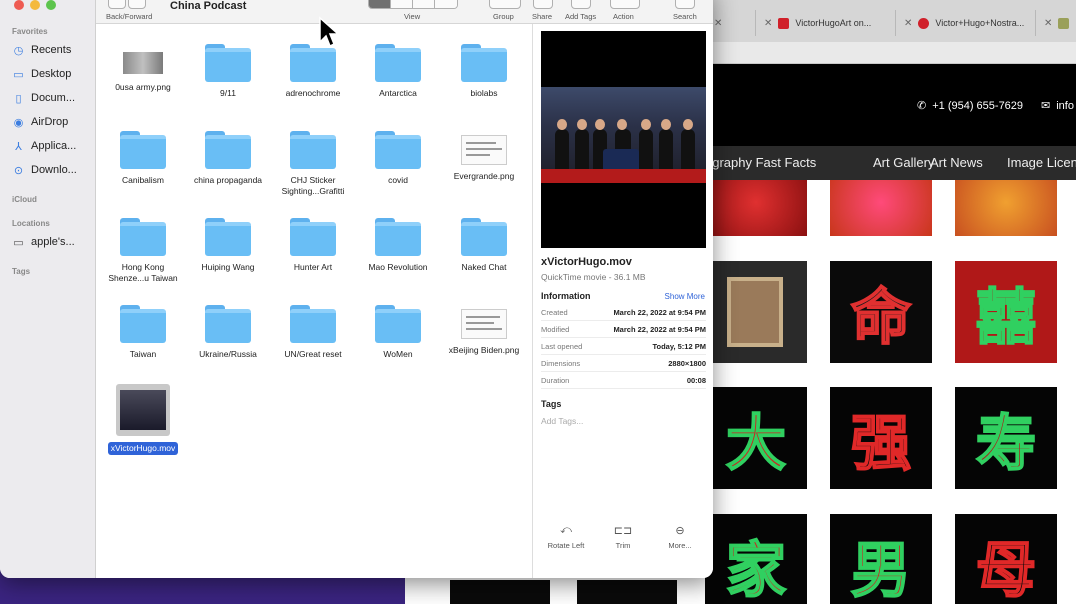 Image resolution: width=1076 pixels, height=604 pixels. Describe the element at coordinates (623, 135) in the screenshot. I see `video-frame` at that location.